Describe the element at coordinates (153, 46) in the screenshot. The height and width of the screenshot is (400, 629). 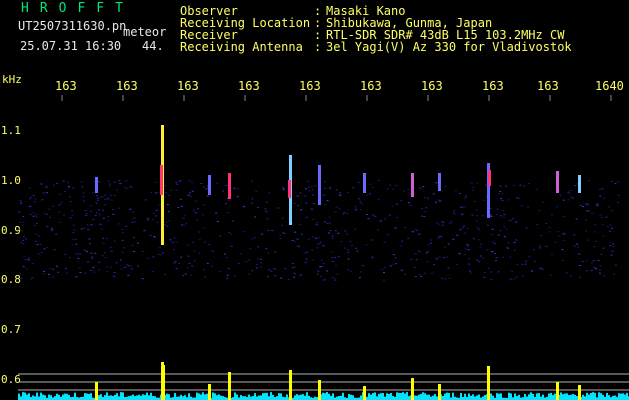
I see `meteor-count: 44.` at that location.